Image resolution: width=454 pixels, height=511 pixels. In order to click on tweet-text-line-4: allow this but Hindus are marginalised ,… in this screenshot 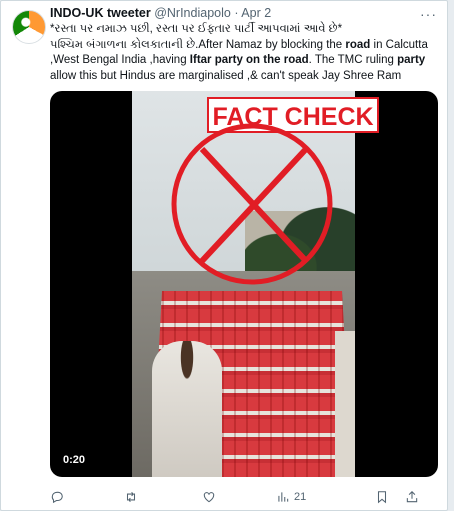, I will do `click(226, 75)`.